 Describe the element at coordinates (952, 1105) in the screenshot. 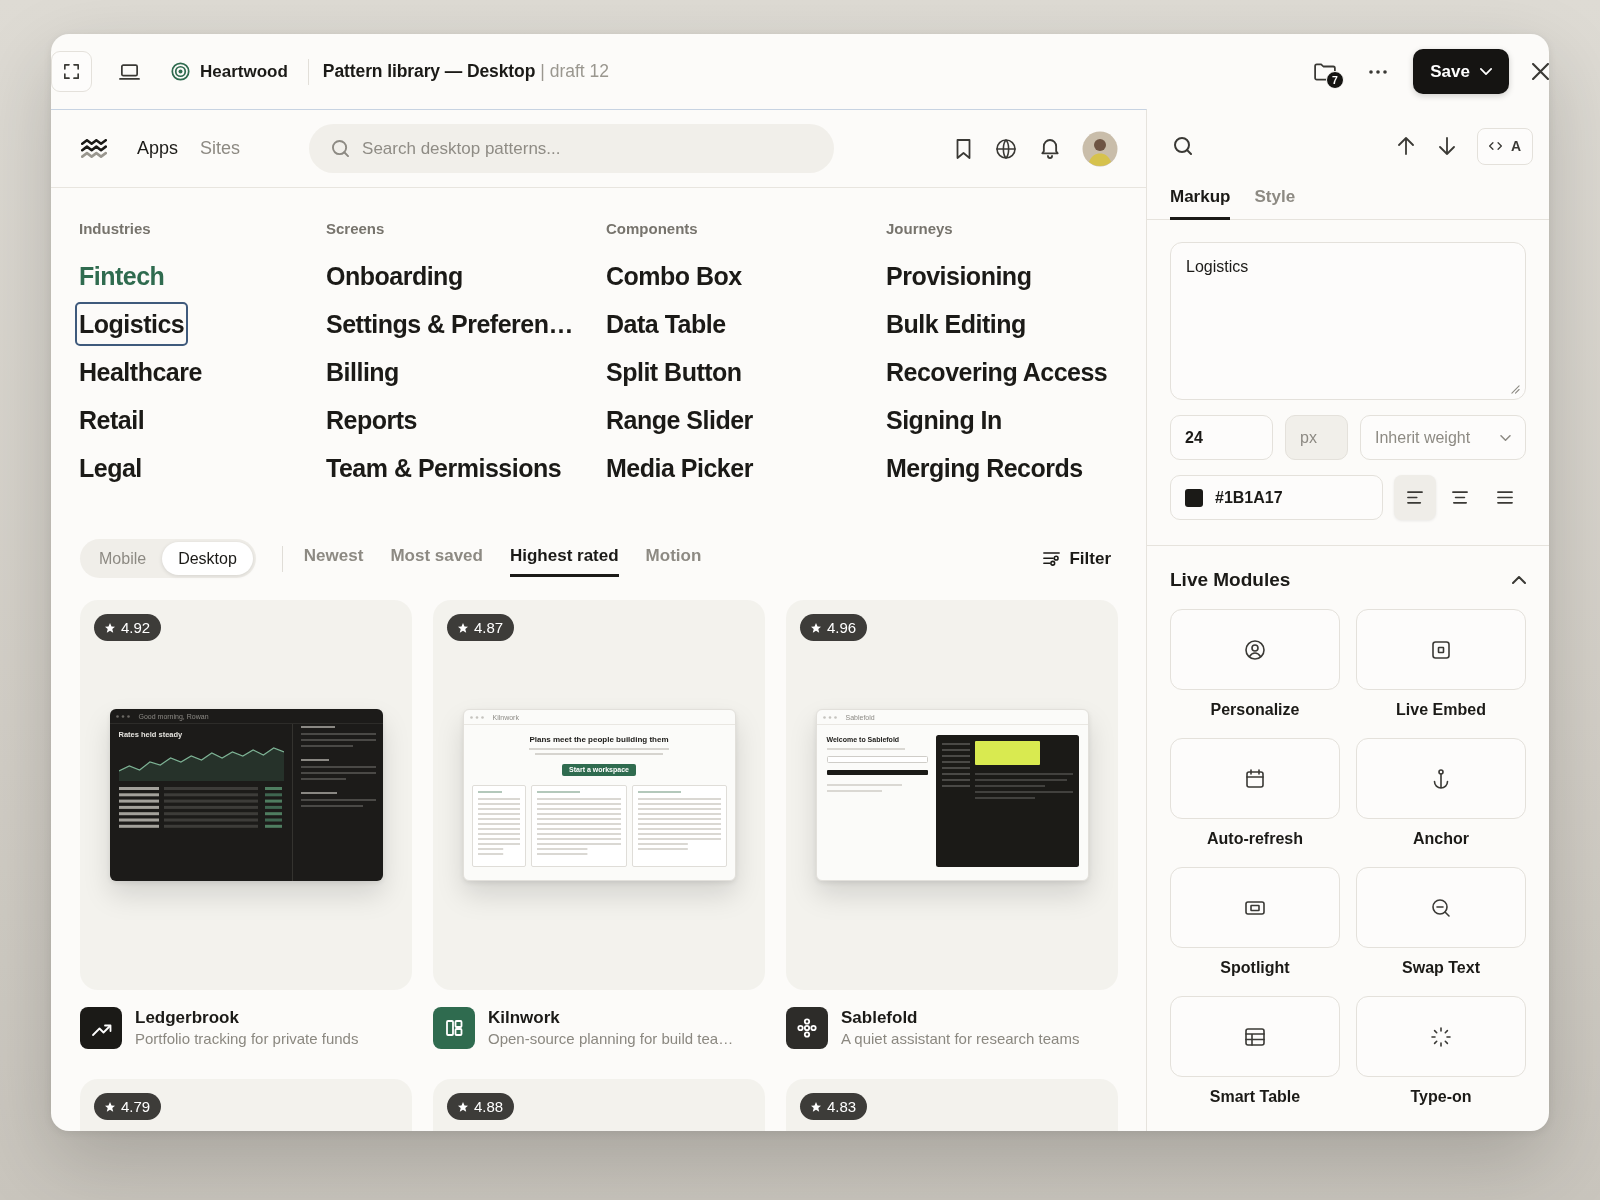

I see `preview-tile: 4.83` at that location.